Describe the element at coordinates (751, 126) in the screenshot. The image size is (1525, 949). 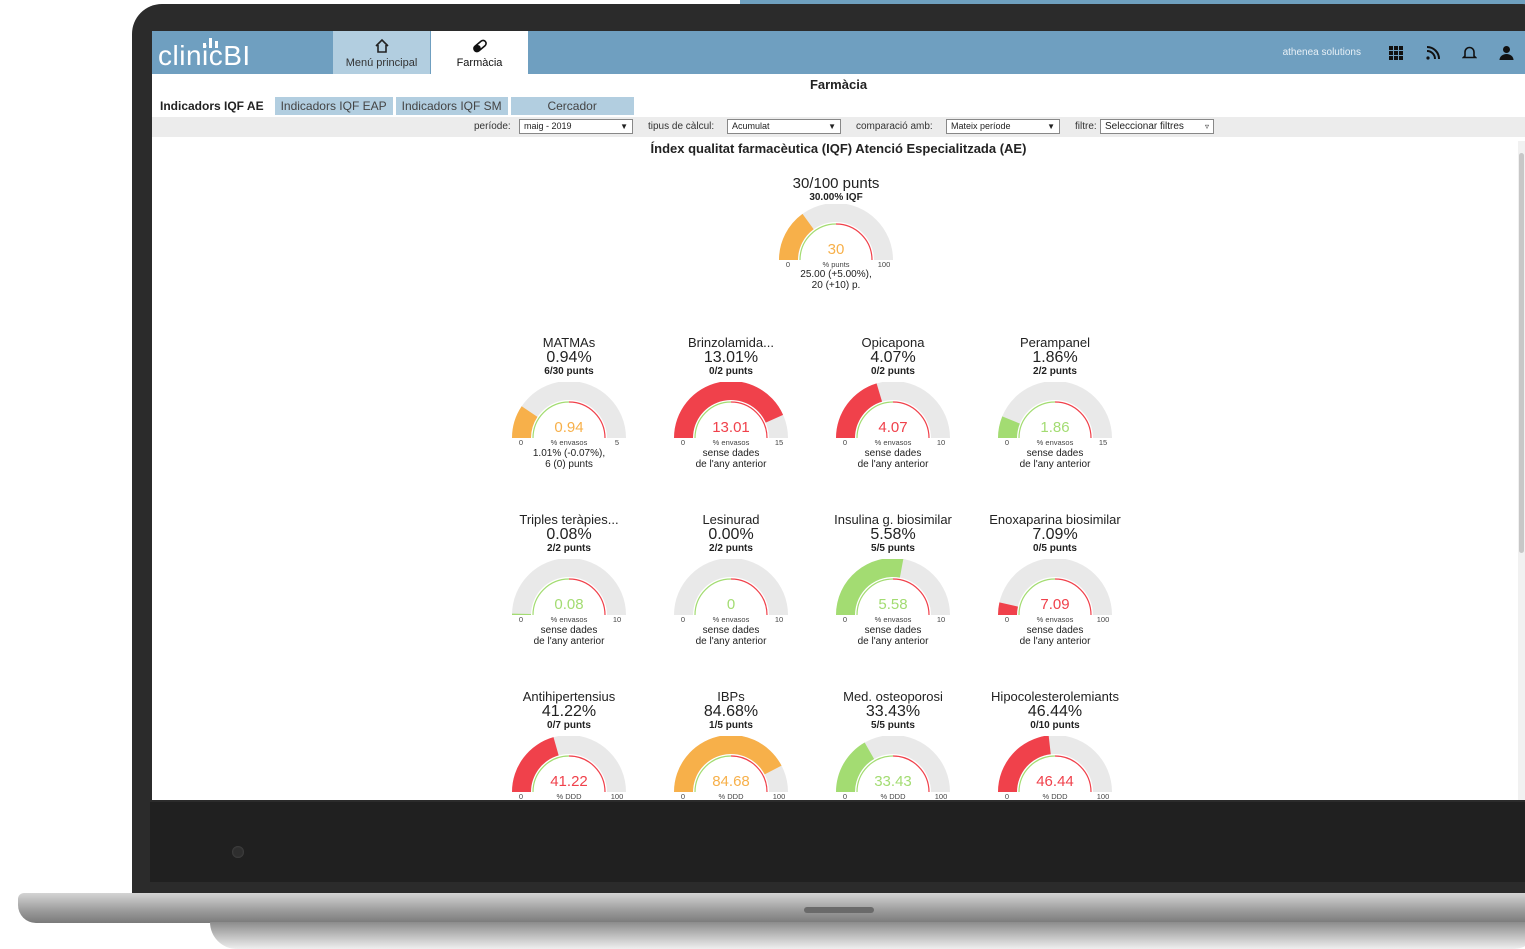
I see `calcul-value: Acumulat` at that location.